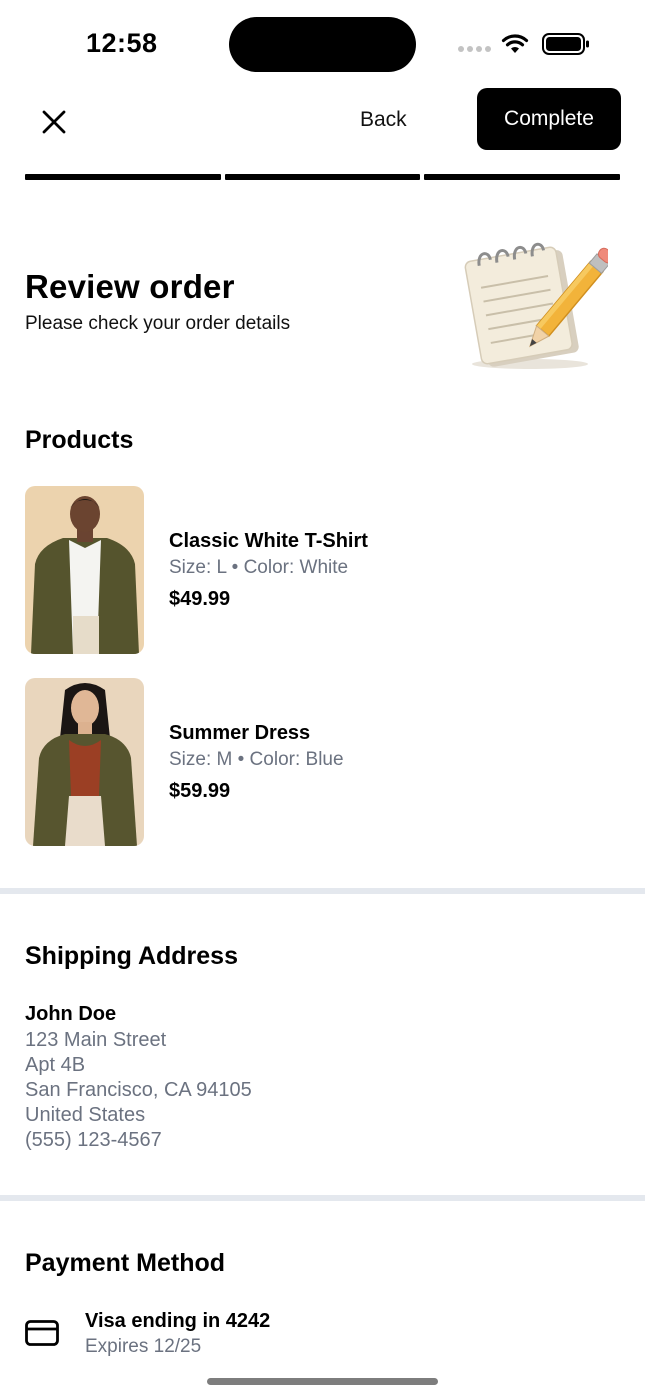 This screenshot has height=1398, width=645. Describe the element at coordinates (71, 1014) in the screenshot. I see `shipping-name: John Doe` at that location.